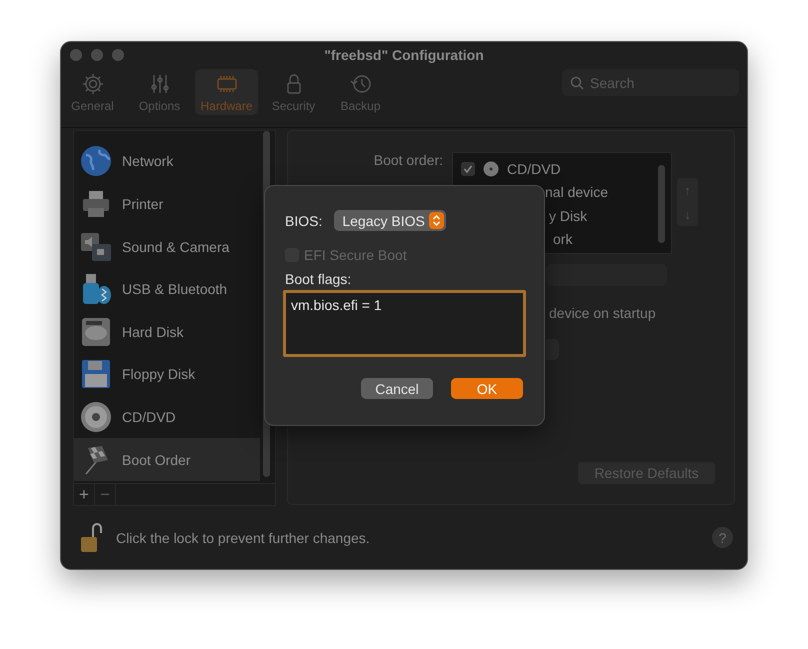 This screenshot has height=649, width=808. I want to click on boot-flags-label: Boot flags:, so click(318, 279).